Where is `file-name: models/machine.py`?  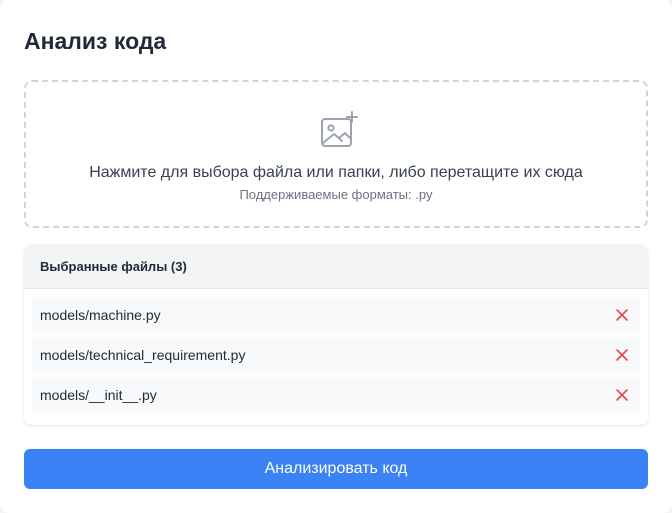 file-name: models/machine.py is located at coordinates (100, 315).